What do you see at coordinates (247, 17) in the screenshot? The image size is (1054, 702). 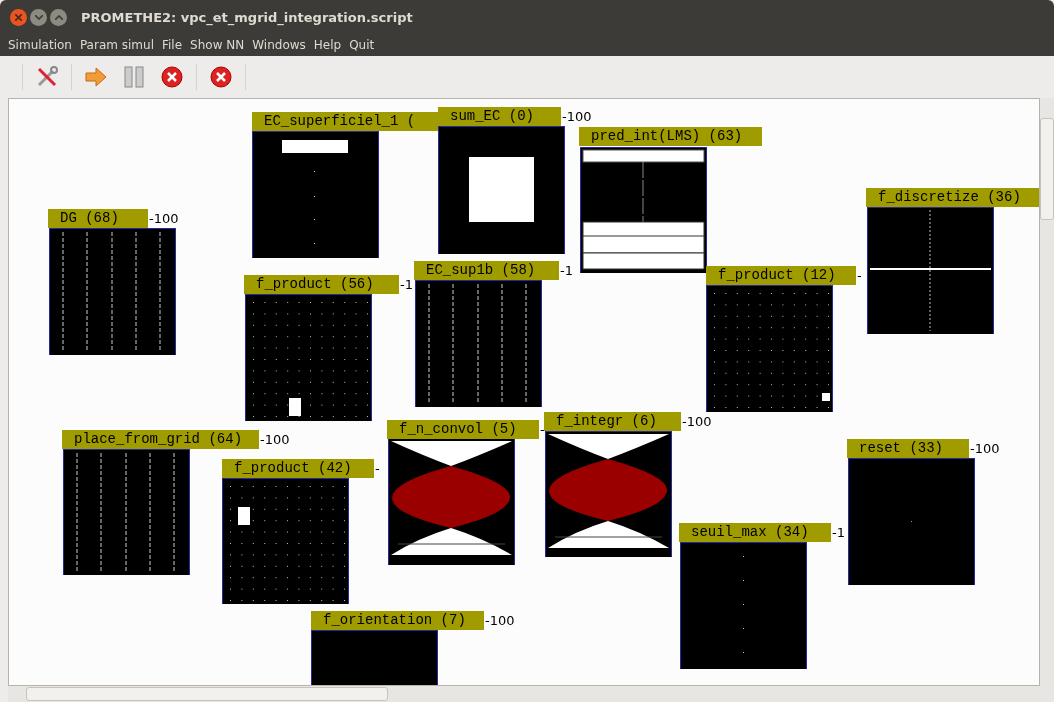 I see `window-title: PROMETHE2: vpc_et_mgrid_integration.script` at bounding box center [247, 17].